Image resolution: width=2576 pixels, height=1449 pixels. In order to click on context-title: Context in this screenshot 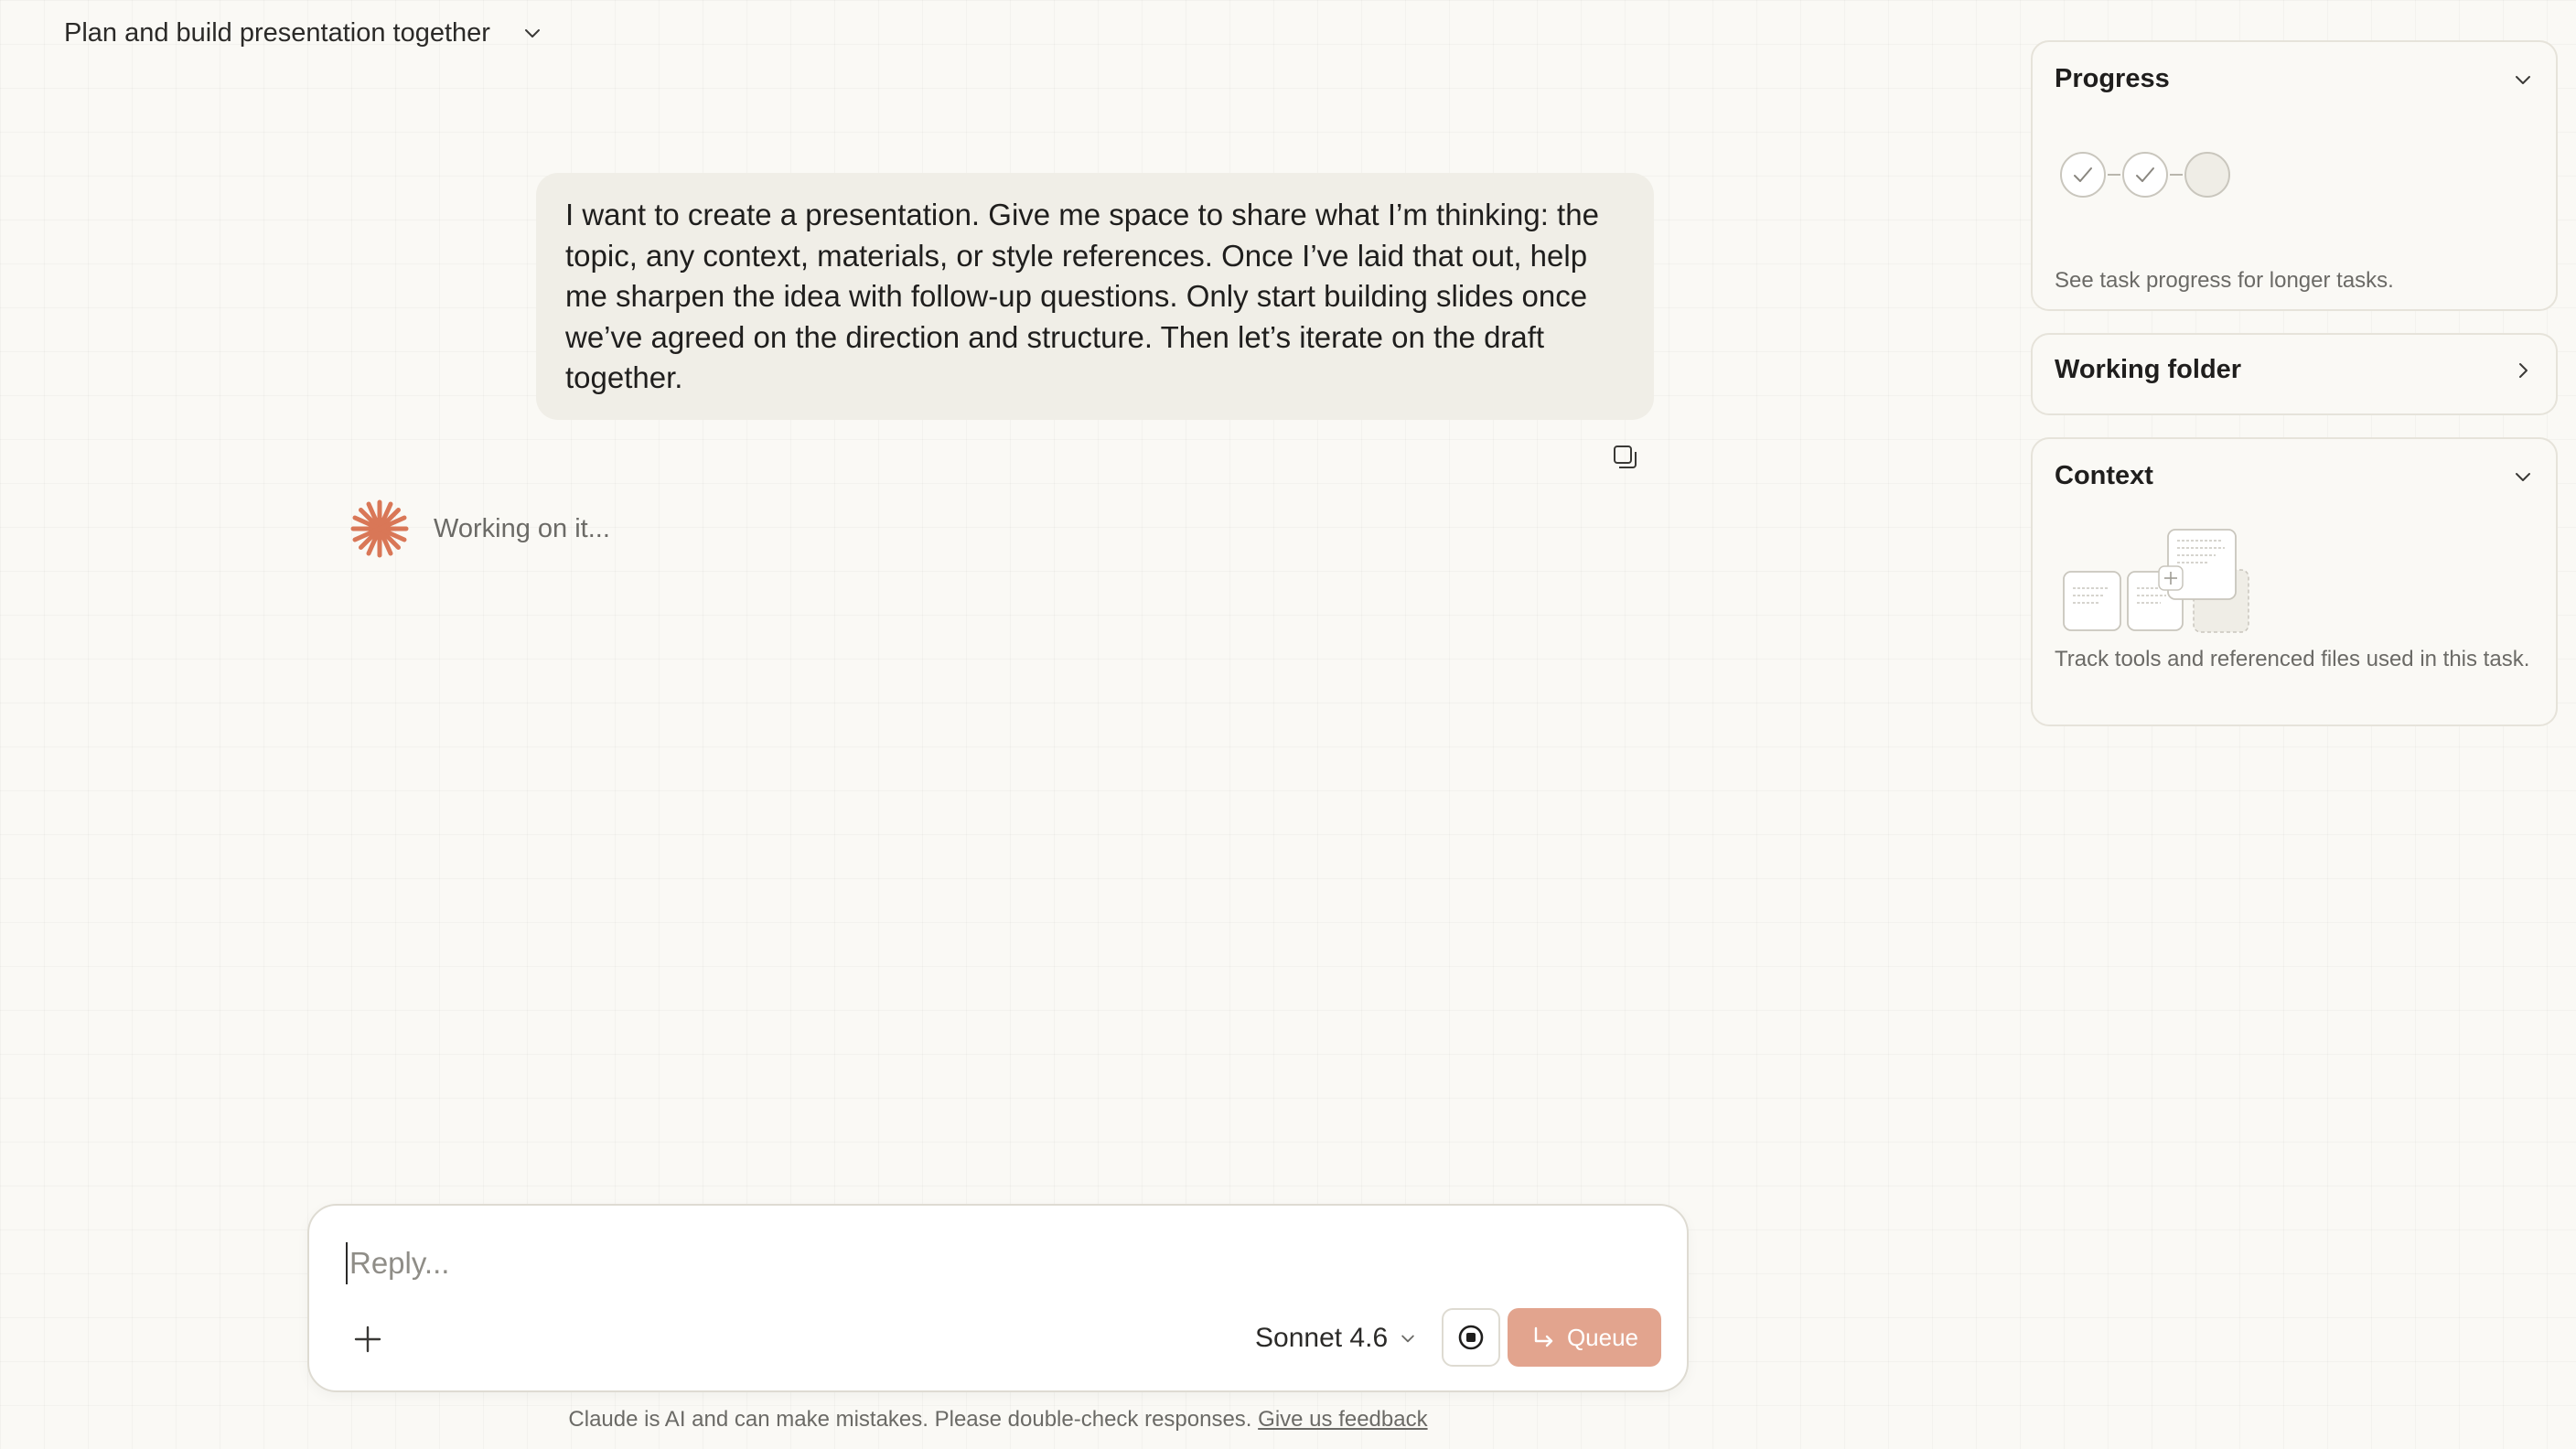, I will do `click(2104, 476)`.